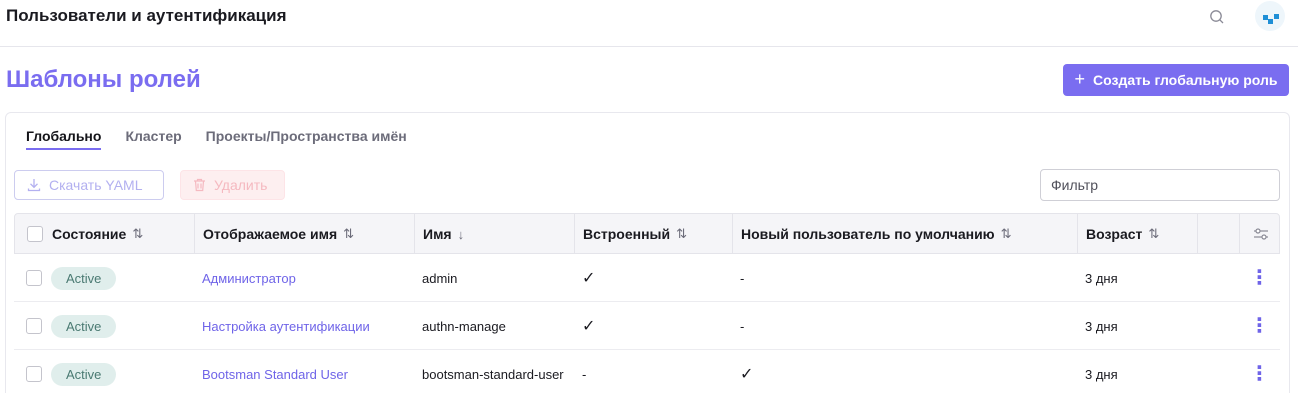 The image size is (1298, 393). Describe the element at coordinates (34, 185) in the screenshot. I see `download-icon` at that location.